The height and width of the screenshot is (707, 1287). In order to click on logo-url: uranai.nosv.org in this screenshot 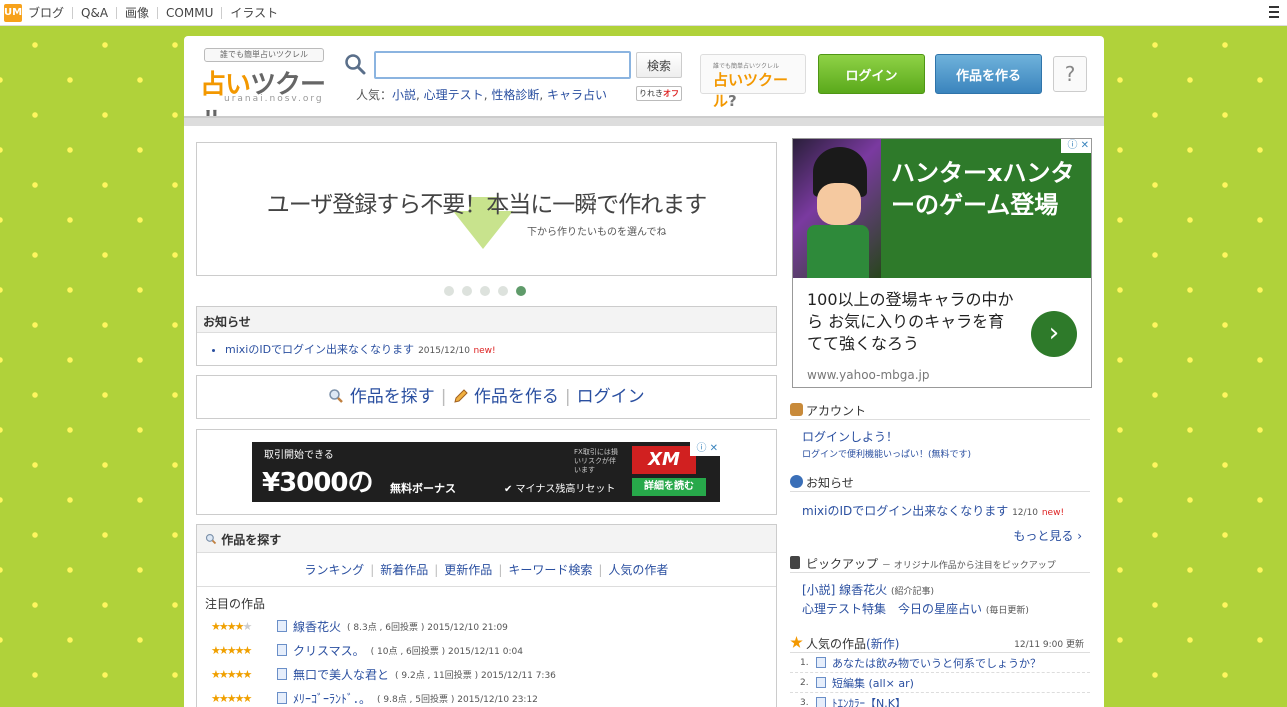, I will do `click(274, 99)`.